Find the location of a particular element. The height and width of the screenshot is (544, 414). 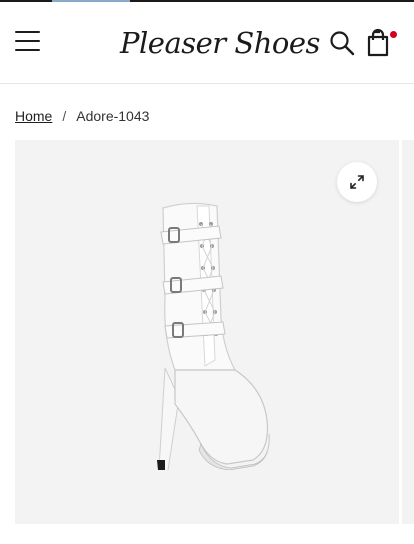

breadcrumb-current: Adore-1043 is located at coordinates (113, 116).